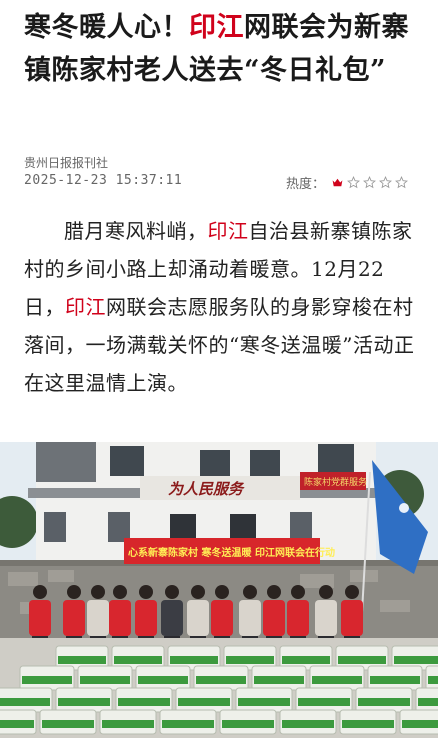 This screenshot has height=738, width=438. I want to click on banner-text: 心系新寨陈家村 寒冬送温暖 印江网联会在行动, so click(231, 552).